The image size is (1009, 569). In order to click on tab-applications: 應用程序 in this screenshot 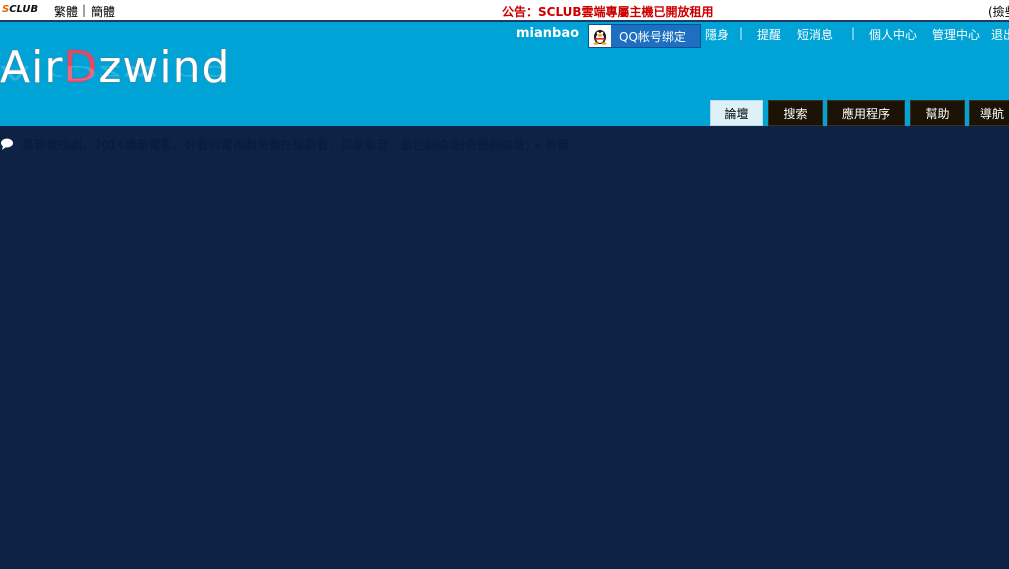, I will do `click(866, 113)`.